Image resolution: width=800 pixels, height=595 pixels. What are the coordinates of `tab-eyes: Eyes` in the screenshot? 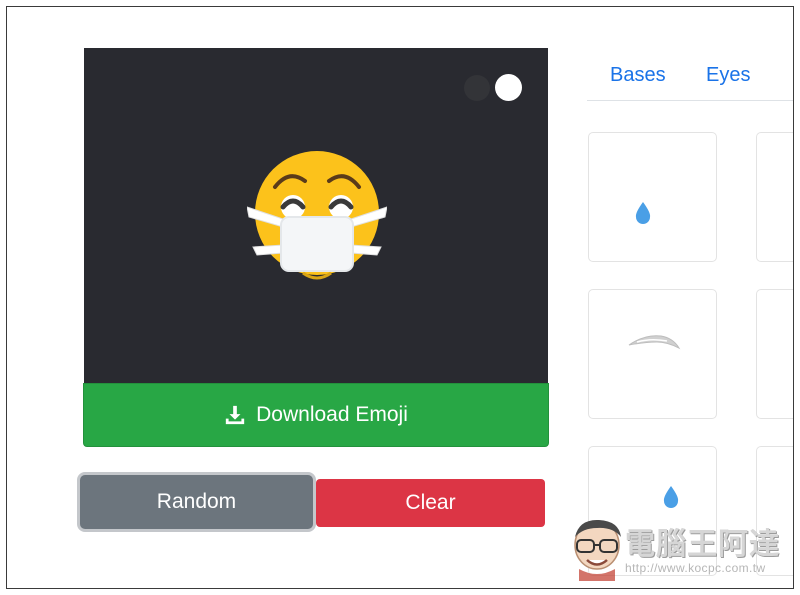 It's located at (728, 75).